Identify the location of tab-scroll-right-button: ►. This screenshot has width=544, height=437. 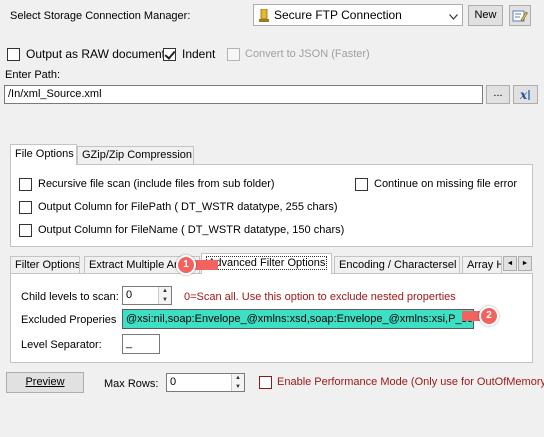
(525, 263).